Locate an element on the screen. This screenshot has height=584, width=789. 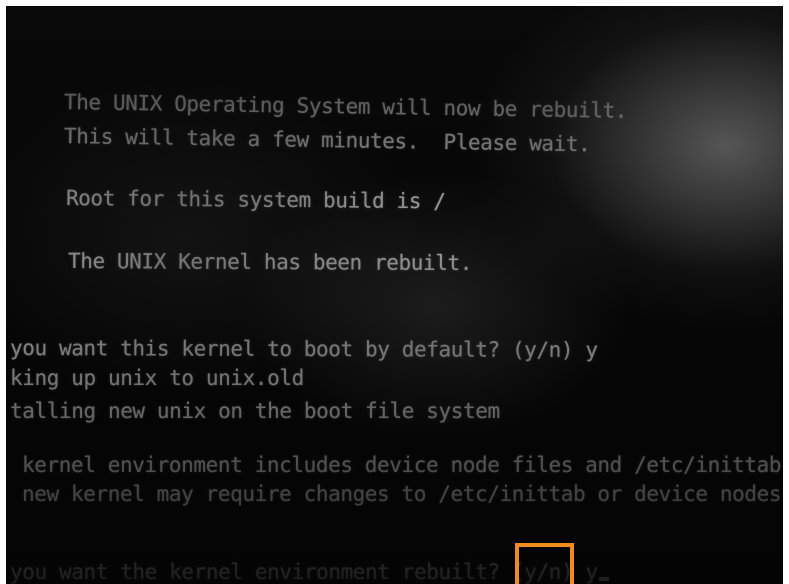
backing-up-line: king up unix to unix.old is located at coordinates (157, 378).